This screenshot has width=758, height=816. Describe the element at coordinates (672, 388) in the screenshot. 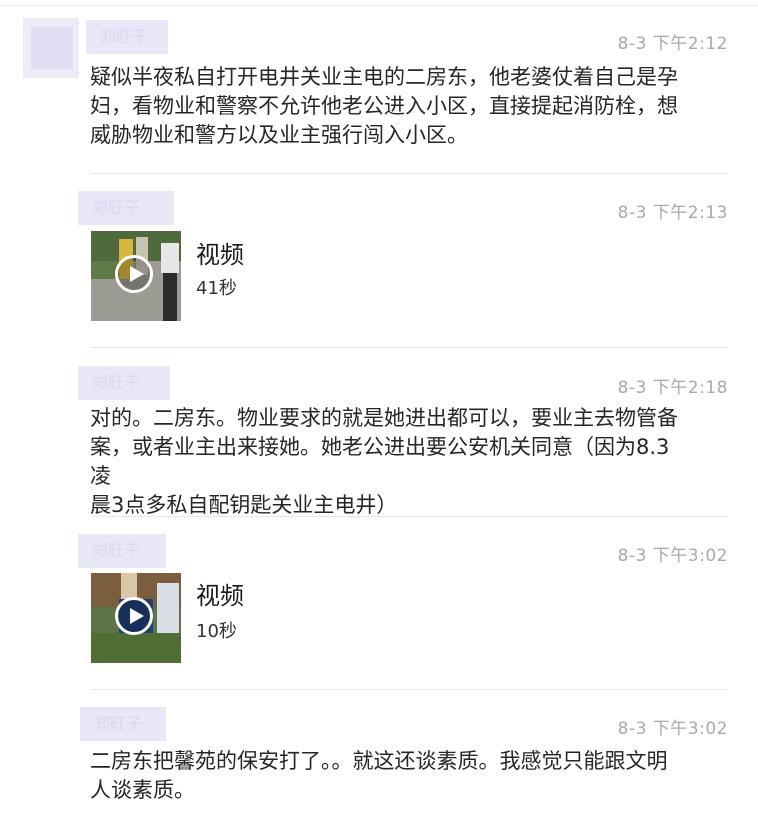

I see `message-time: 8-3 下午2:18` at that location.